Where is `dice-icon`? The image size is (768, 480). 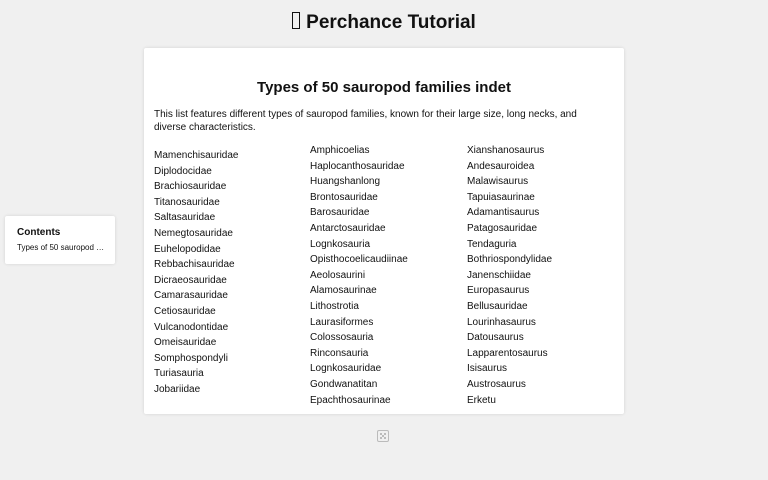 dice-icon is located at coordinates (383, 436).